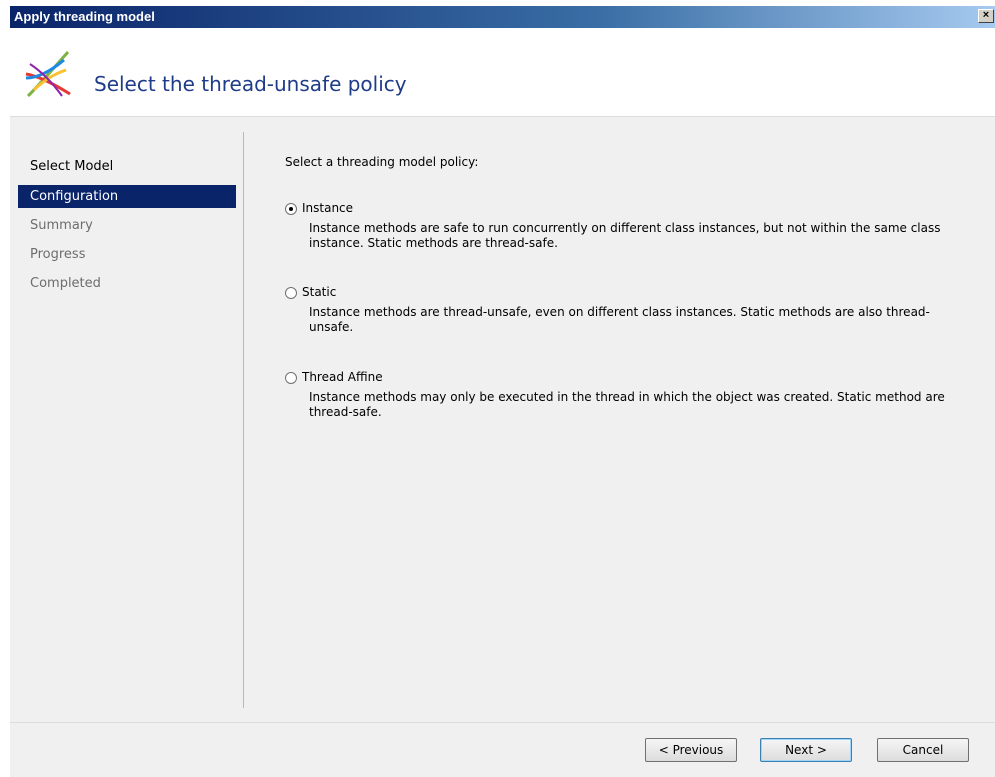 The height and width of the screenshot is (777, 995). Describe the element at coordinates (48, 74) in the screenshot. I see `crossed-threads-icon` at that location.